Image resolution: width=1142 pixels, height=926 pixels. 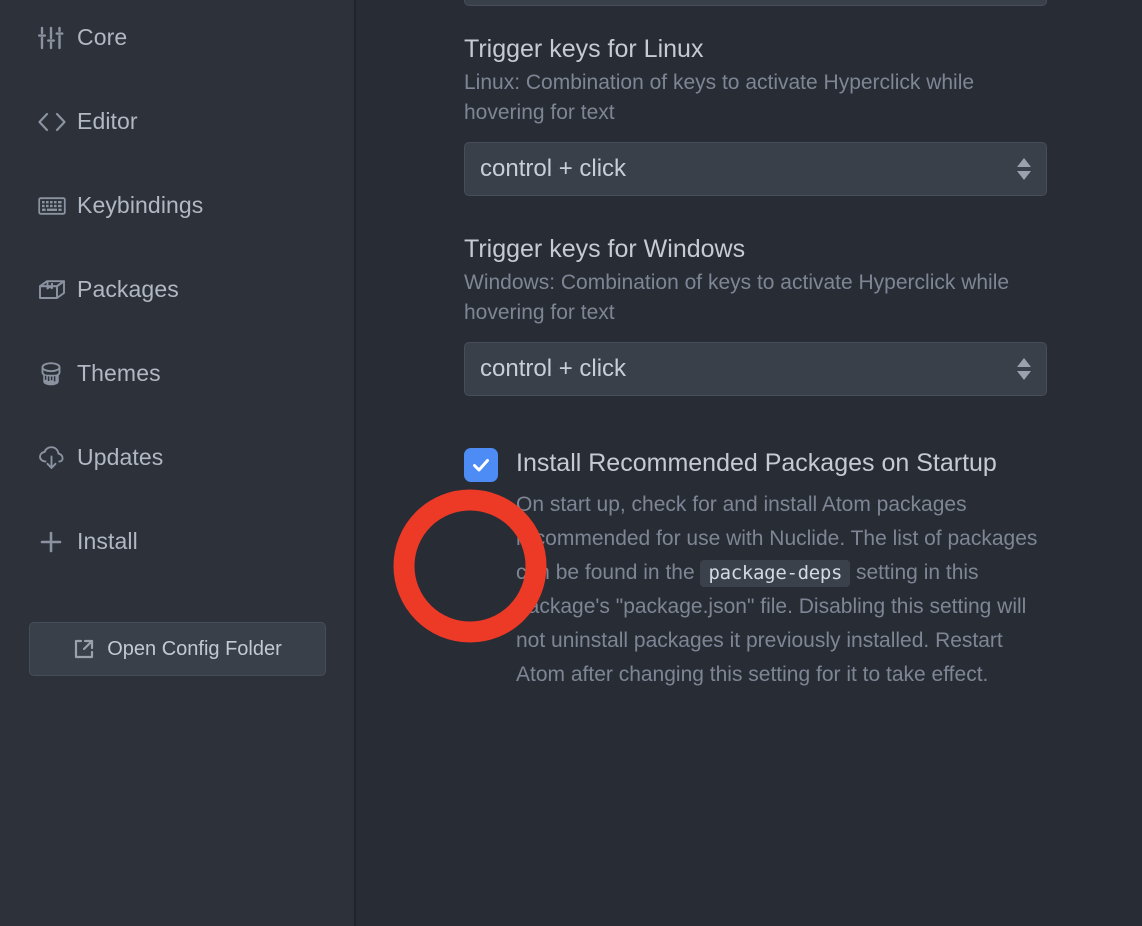 I want to click on trigger-keys-linux-select: control + click, so click(x=755, y=168).